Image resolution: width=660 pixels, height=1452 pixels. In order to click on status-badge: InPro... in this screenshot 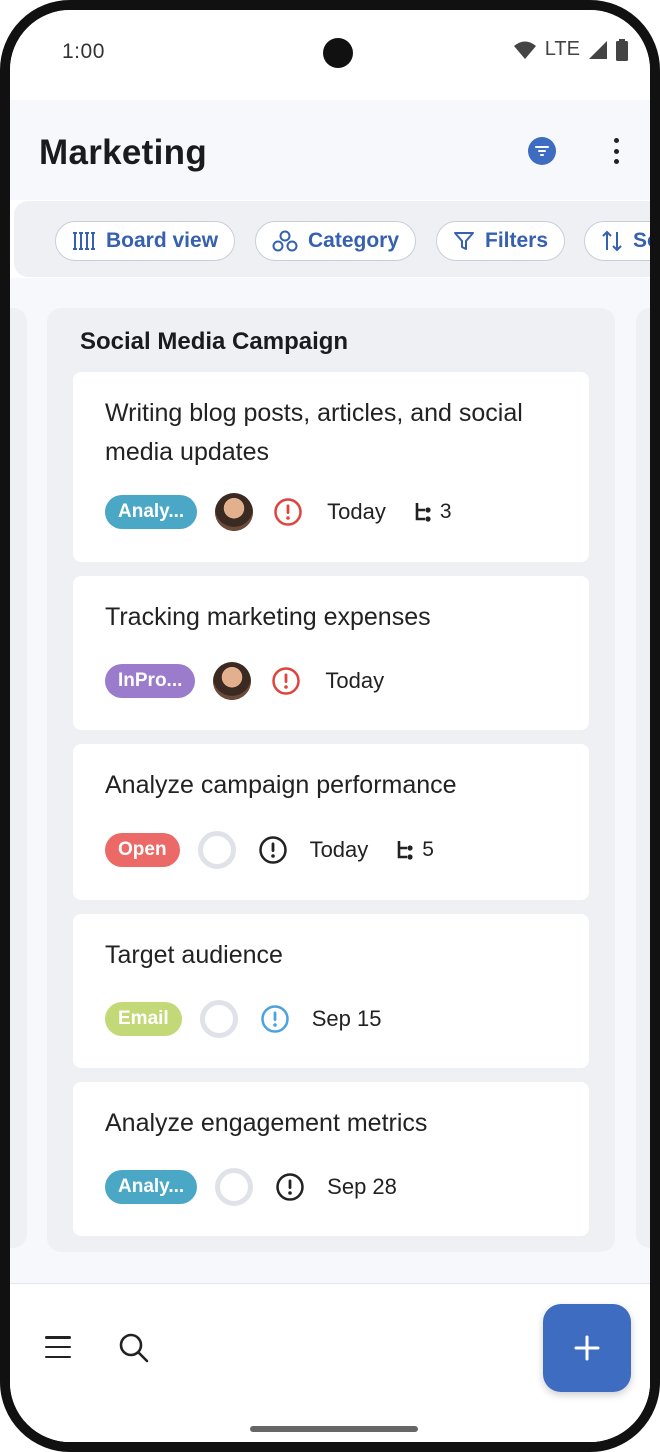, I will do `click(150, 681)`.